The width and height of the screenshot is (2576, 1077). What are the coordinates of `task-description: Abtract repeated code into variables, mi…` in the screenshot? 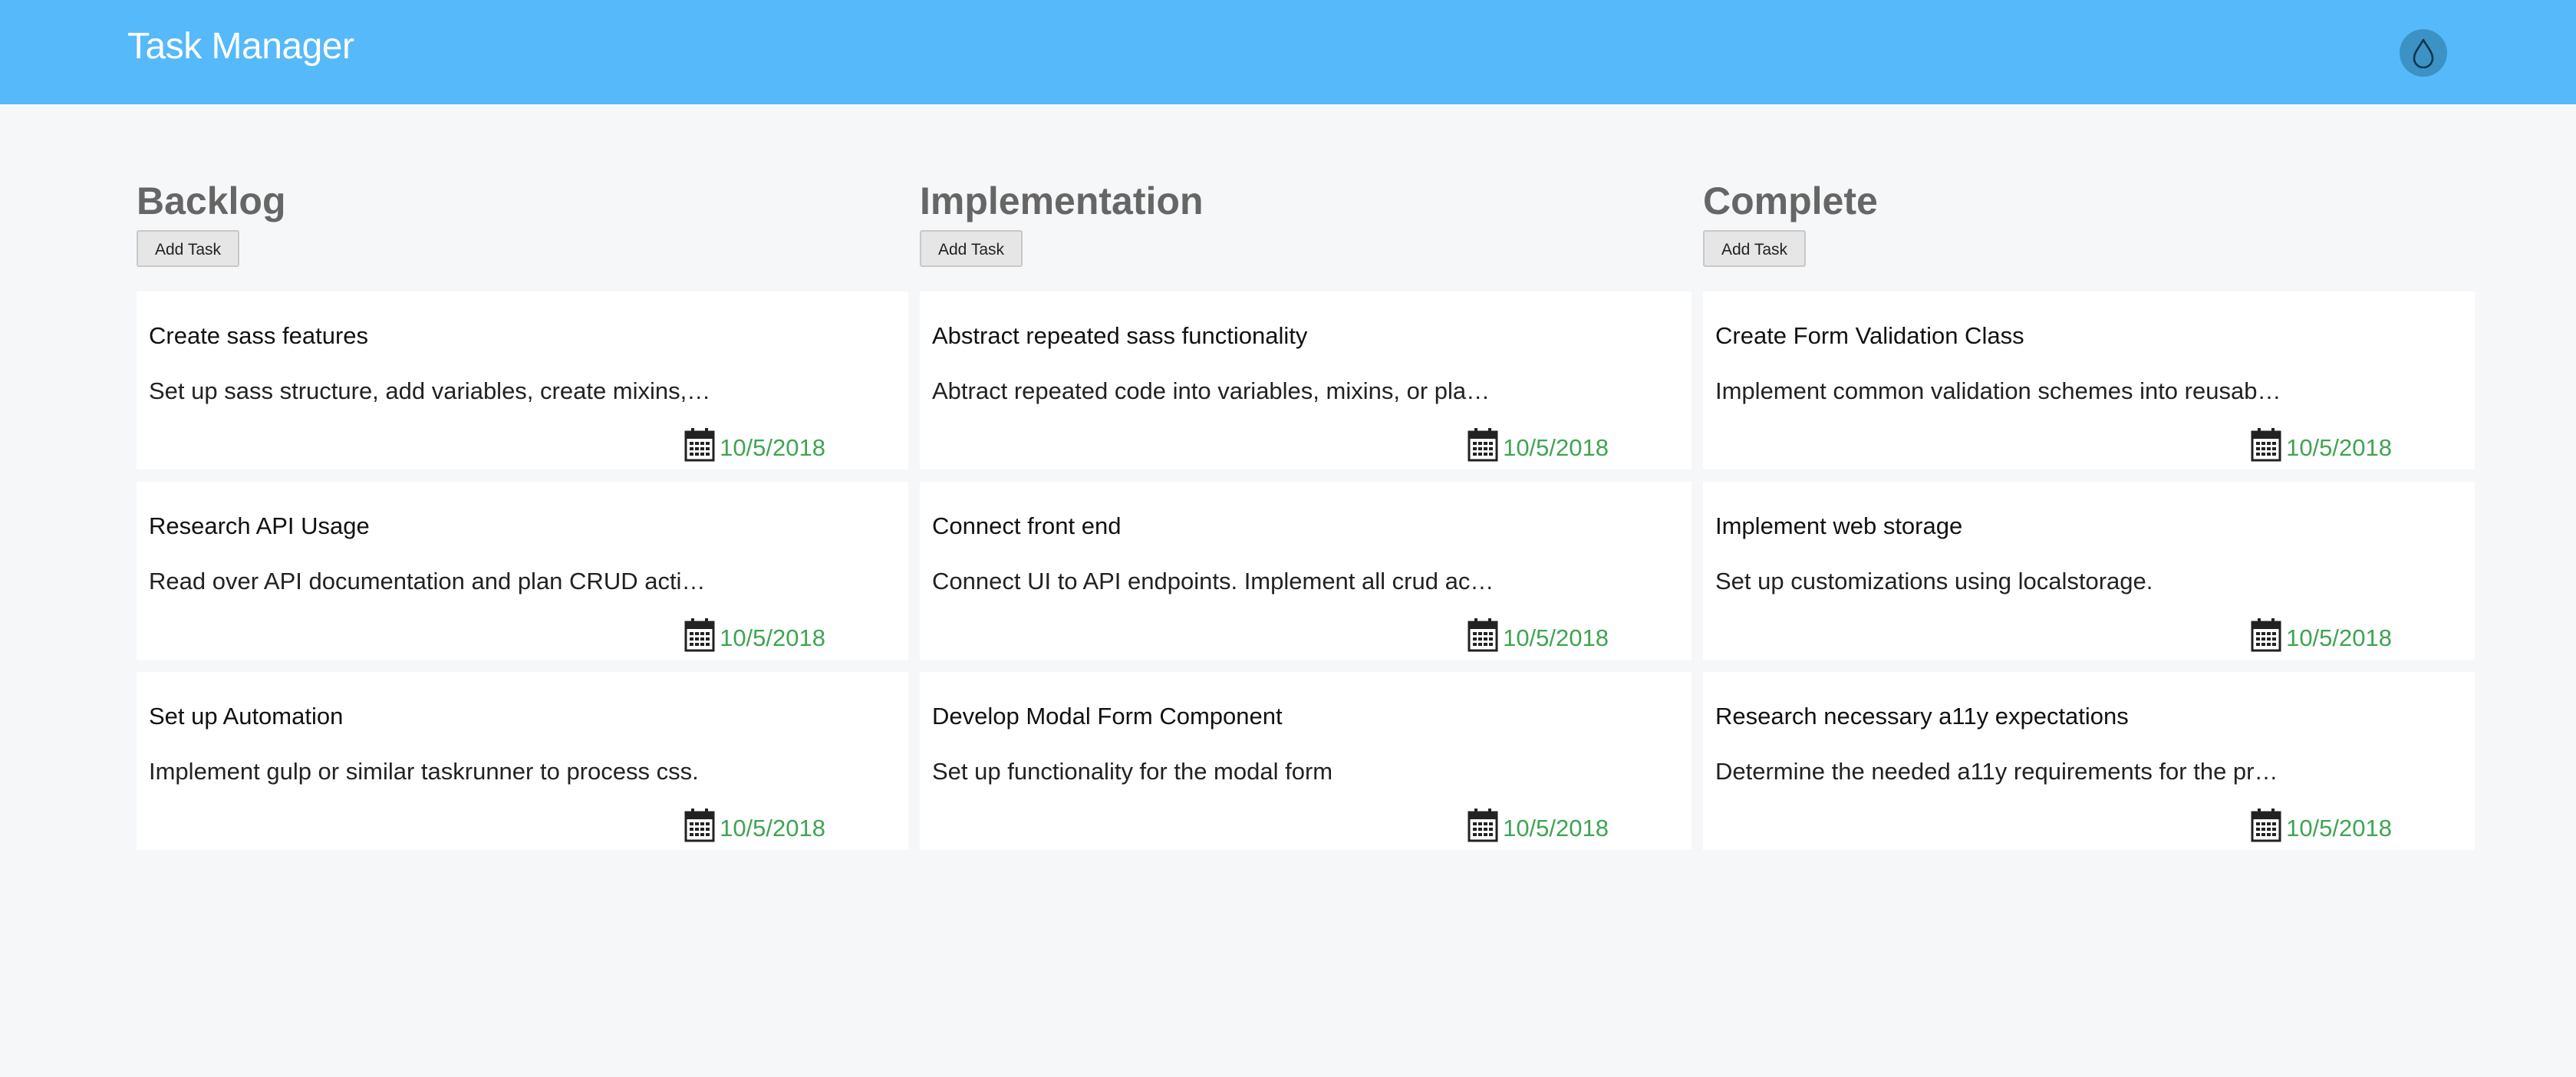 It's located at (1216, 391).